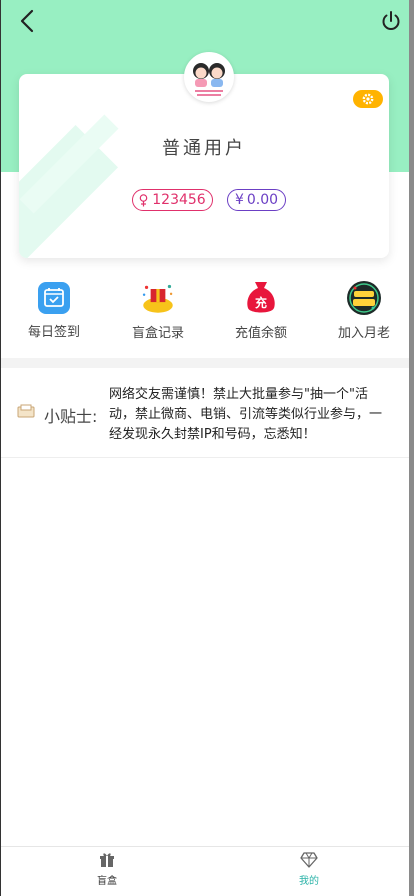 The width and height of the screenshot is (414, 896). What do you see at coordinates (239, 200) in the screenshot?
I see `currency-symbol: ¥` at bounding box center [239, 200].